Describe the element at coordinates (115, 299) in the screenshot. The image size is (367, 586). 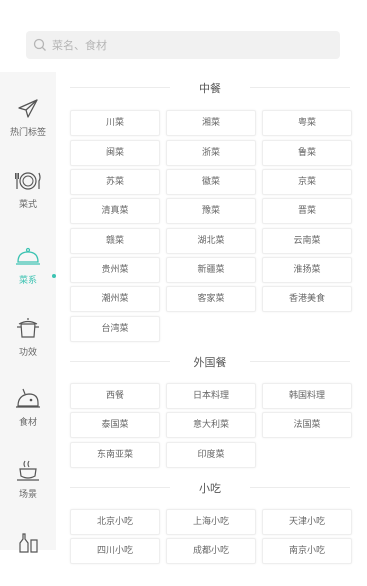
I see `cuisine-chip: 潮州菜` at that location.